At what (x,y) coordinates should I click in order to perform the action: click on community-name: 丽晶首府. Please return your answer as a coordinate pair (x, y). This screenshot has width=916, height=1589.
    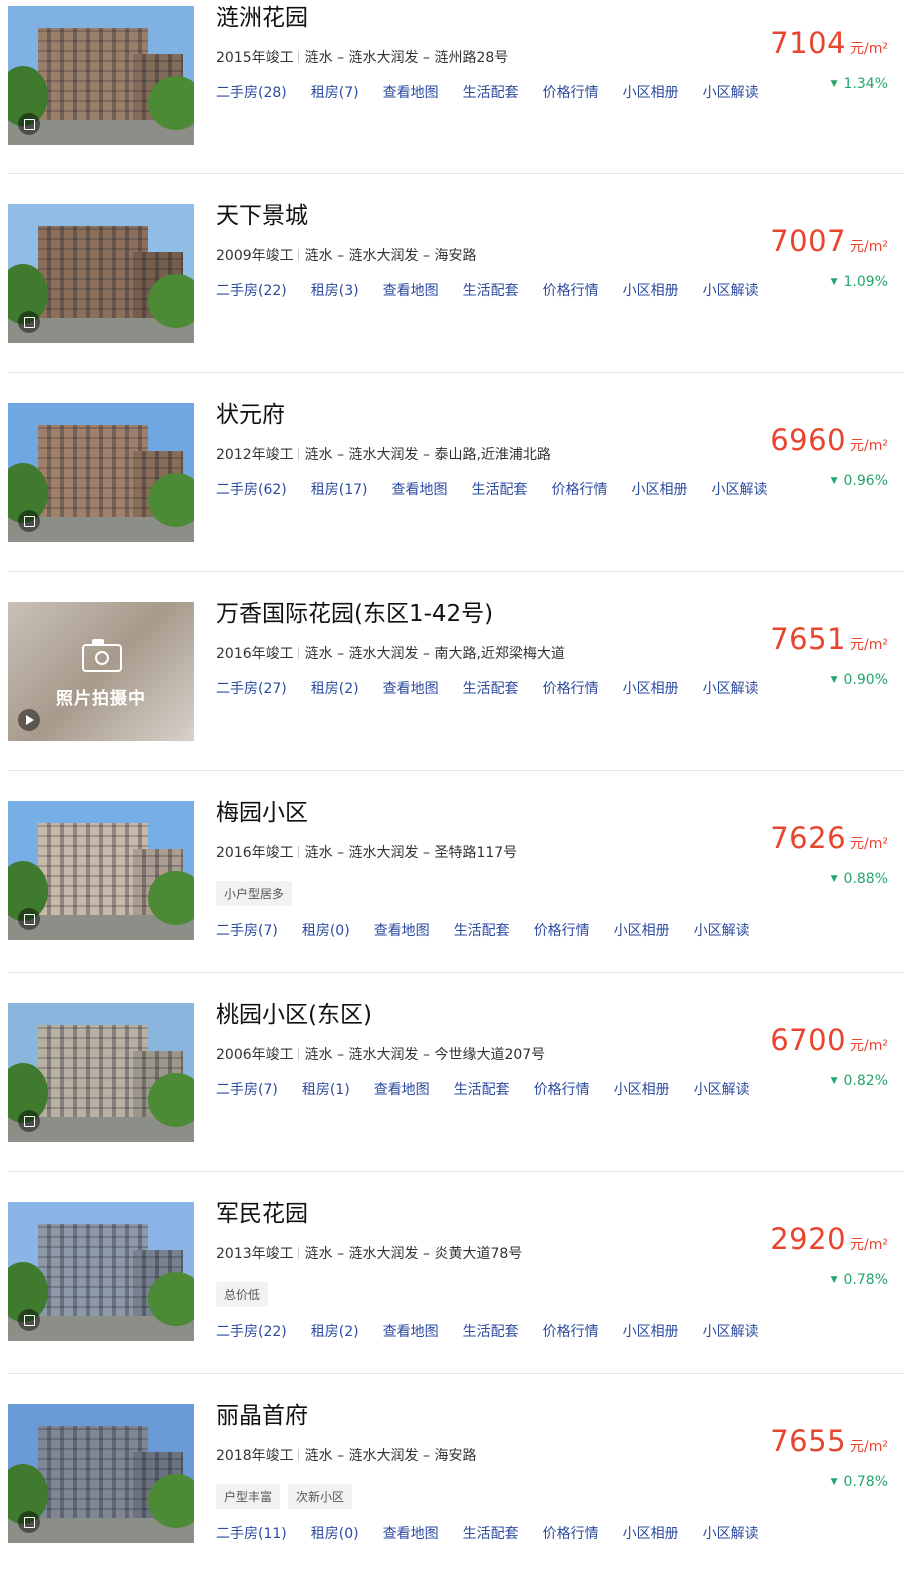
    Looking at the image, I should click on (262, 1416).